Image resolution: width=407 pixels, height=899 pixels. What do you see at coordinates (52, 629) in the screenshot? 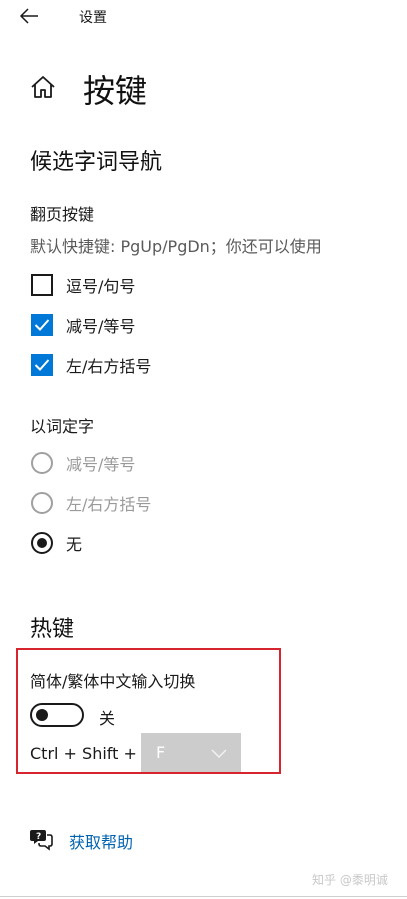
I see `hotkeys-title: 热键` at bounding box center [52, 629].